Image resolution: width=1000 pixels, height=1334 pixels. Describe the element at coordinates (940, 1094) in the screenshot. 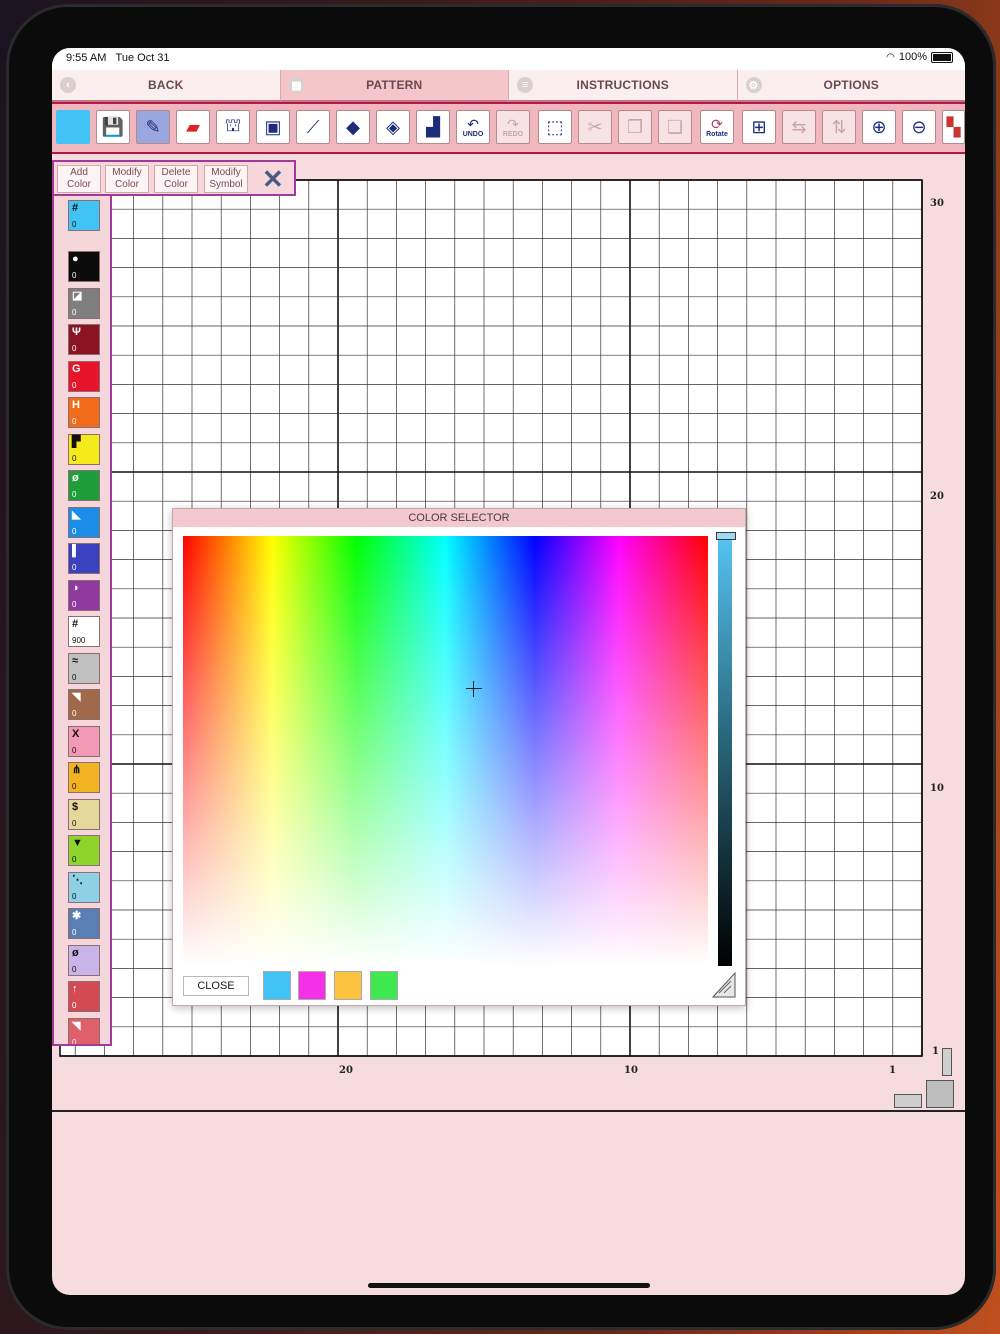

I see `corner-resize-handle` at that location.